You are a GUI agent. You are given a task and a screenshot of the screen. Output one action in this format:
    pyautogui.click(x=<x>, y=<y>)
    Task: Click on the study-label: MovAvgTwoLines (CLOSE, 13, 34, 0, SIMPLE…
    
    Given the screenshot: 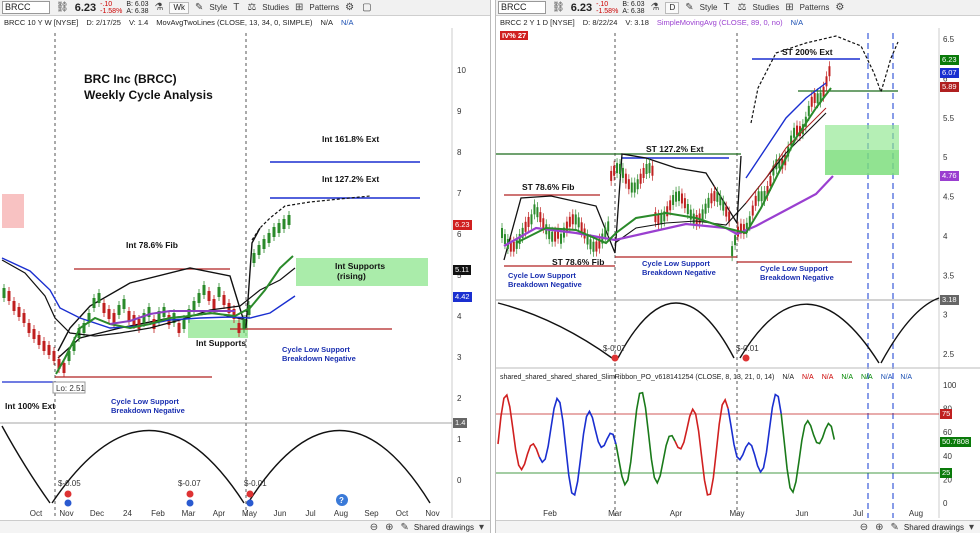 What is the action you would take?
    pyautogui.click(x=234, y=22)
    